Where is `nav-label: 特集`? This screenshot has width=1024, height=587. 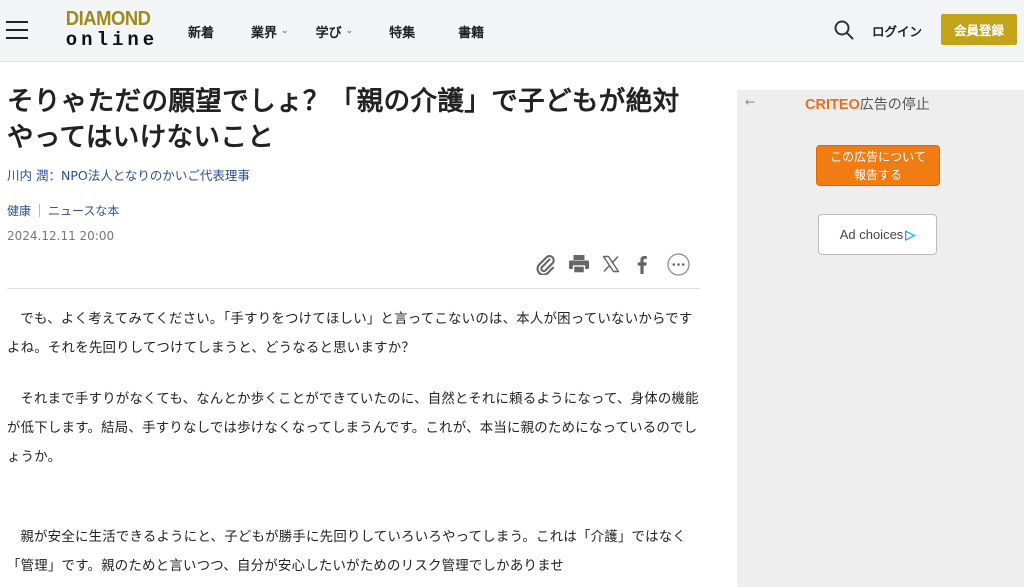
nav-label: 特集 is located at coordinates (402, 33).